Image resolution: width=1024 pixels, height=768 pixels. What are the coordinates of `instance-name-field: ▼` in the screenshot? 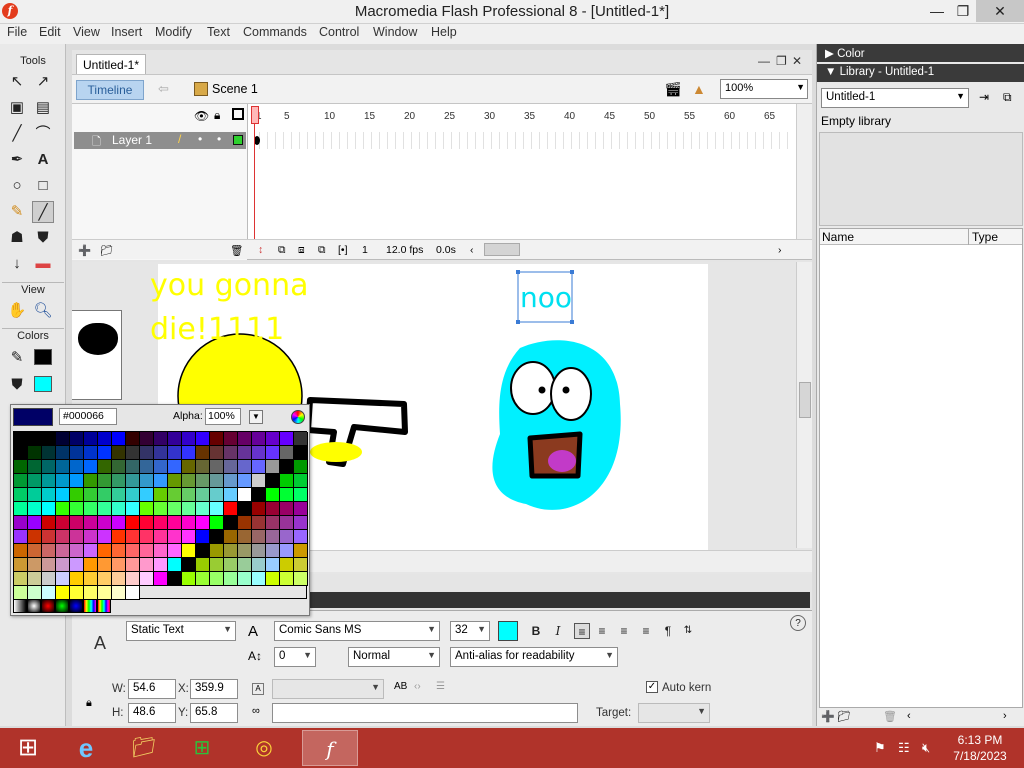 It's located at (328, 689).